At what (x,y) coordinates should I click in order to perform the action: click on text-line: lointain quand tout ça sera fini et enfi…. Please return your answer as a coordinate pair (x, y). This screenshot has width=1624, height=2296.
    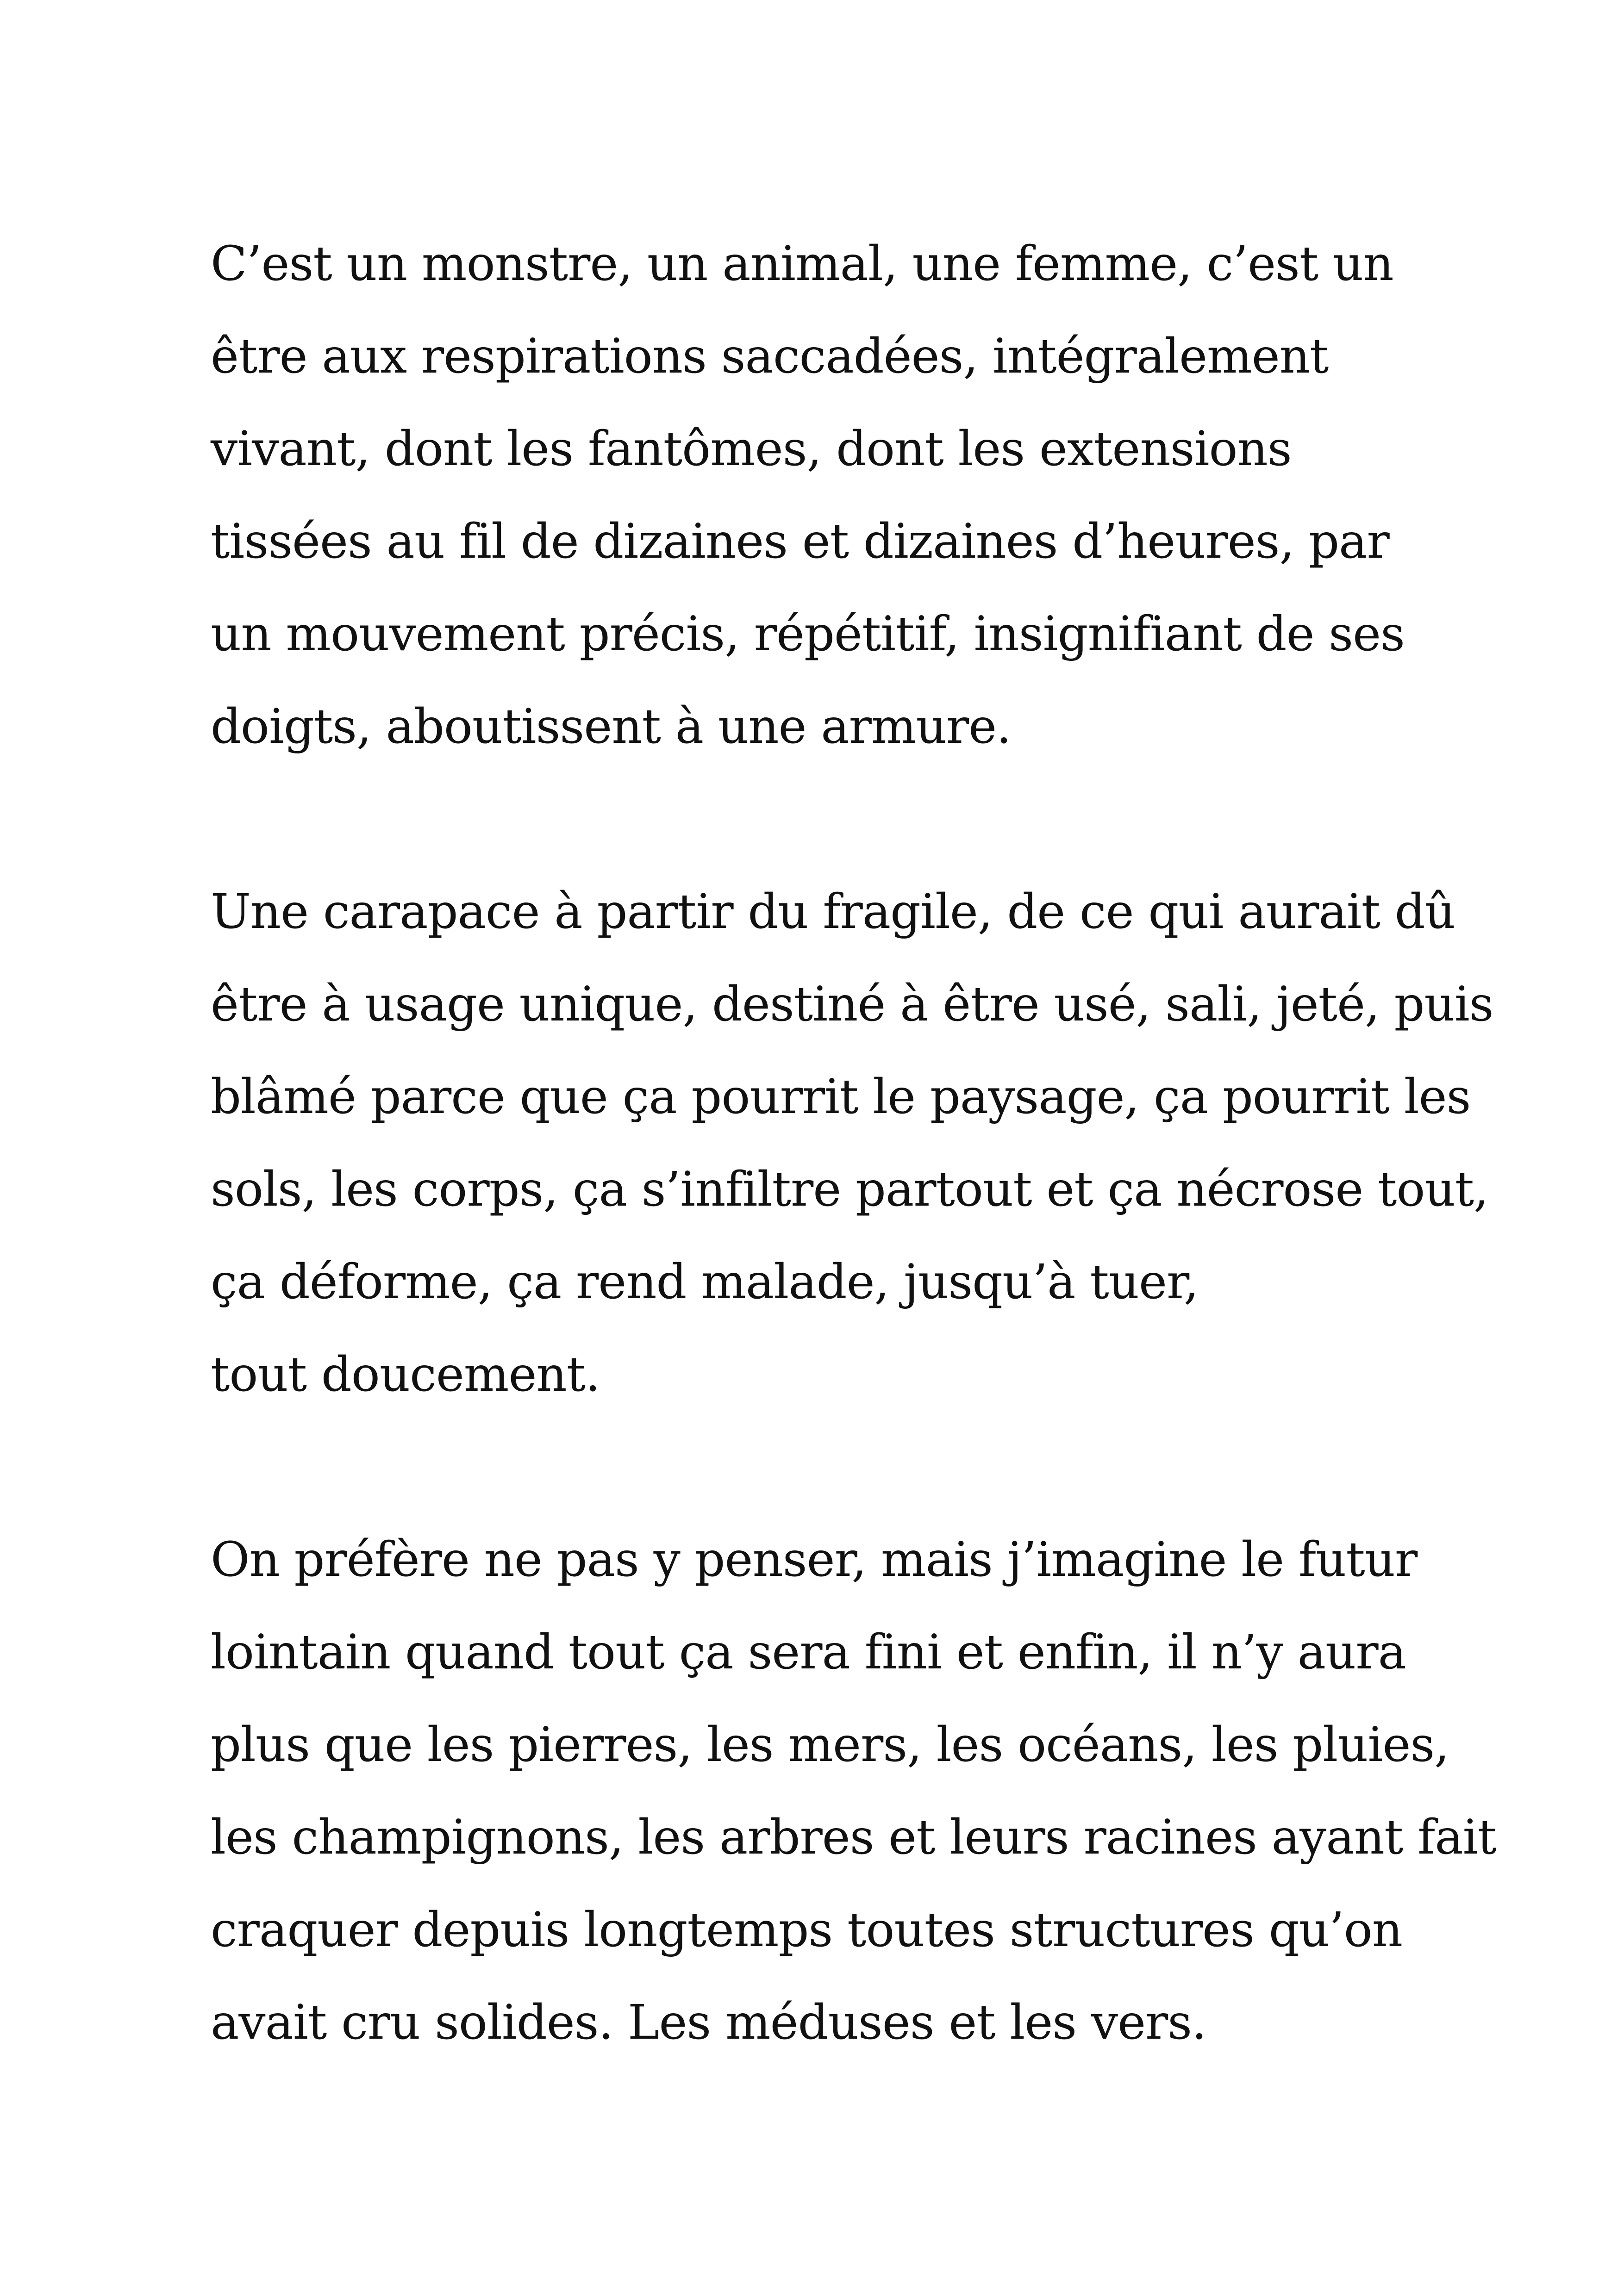
    Looking at the image, I should click on (808, 1652).